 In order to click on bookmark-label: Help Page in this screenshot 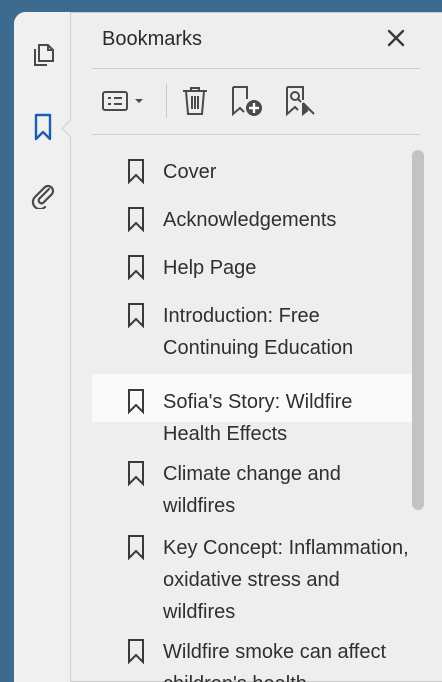, I will do `click(210, 268)`.